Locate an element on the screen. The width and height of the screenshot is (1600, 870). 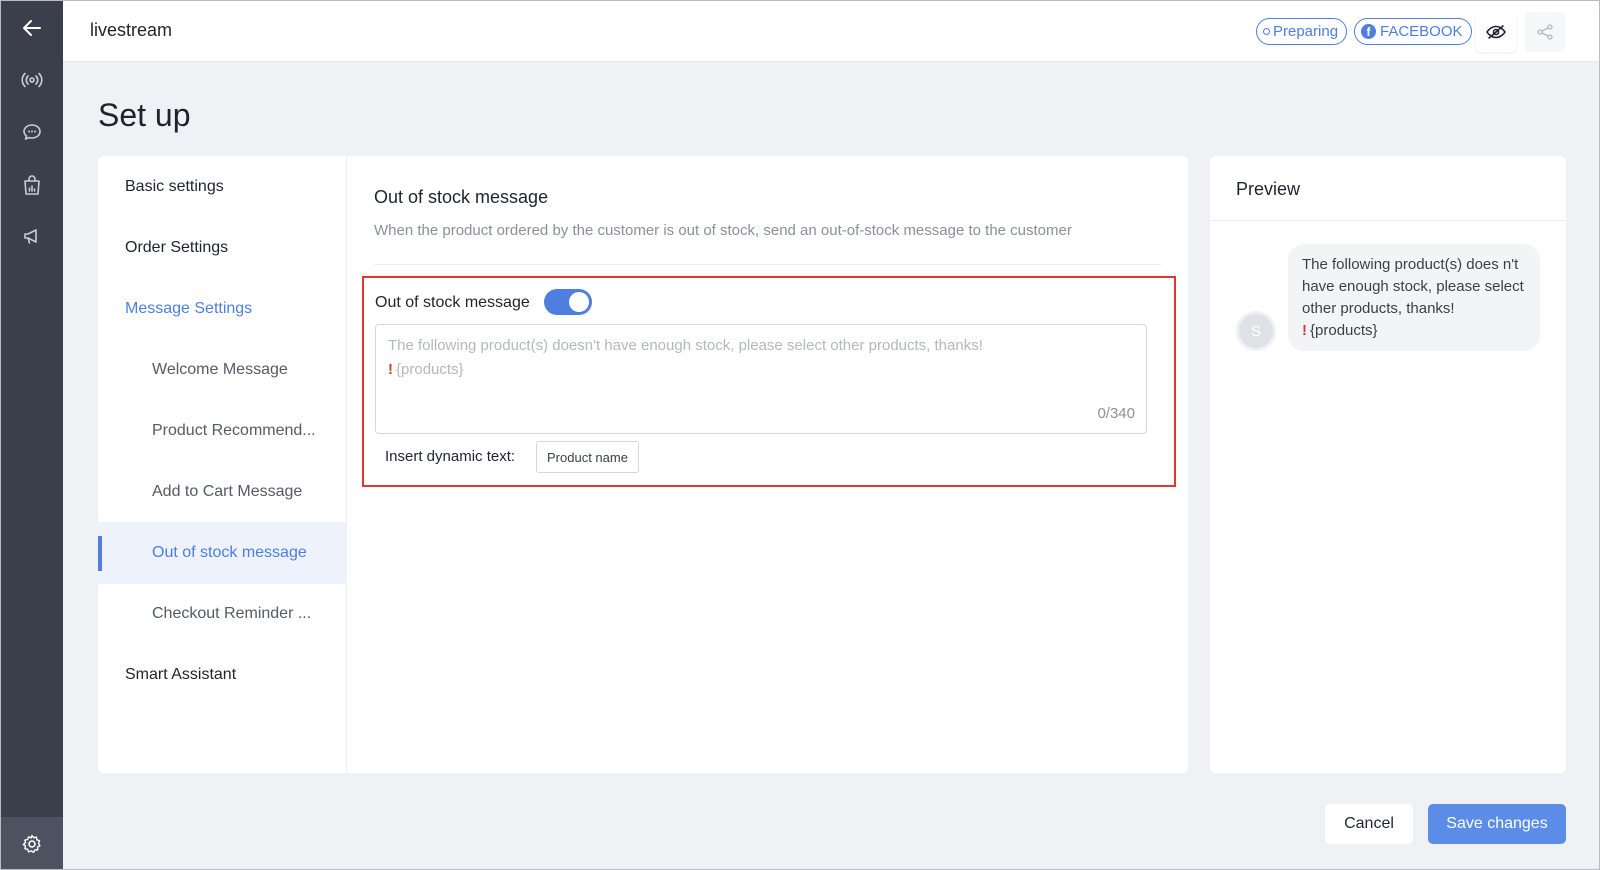
nav-order-settings: Order Settings is located at coordinates (222, 248).